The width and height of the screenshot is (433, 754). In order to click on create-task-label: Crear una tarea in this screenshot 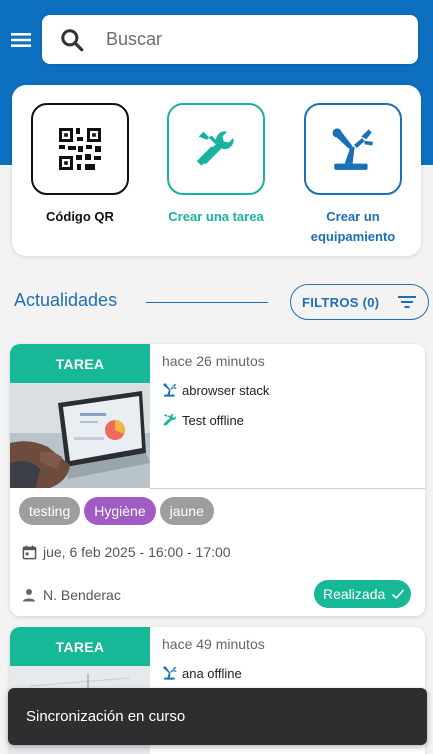, I will do `click(216, 216)`.